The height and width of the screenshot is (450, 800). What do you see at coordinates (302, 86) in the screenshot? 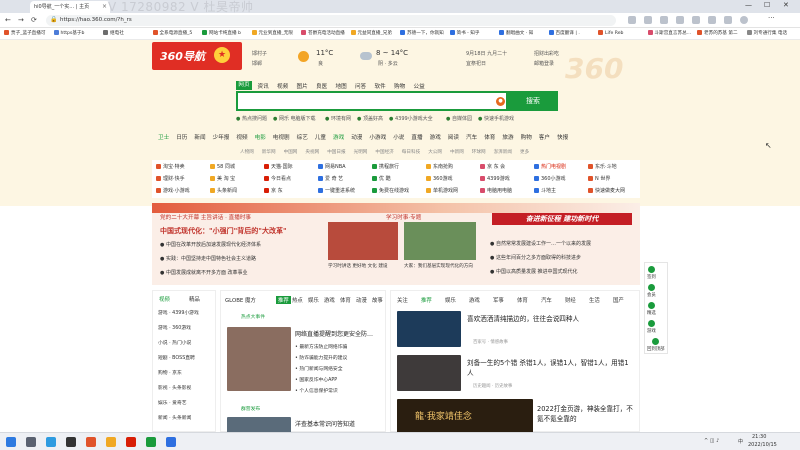
I see `search-tab: 图片` at bounding box center [302, 86].